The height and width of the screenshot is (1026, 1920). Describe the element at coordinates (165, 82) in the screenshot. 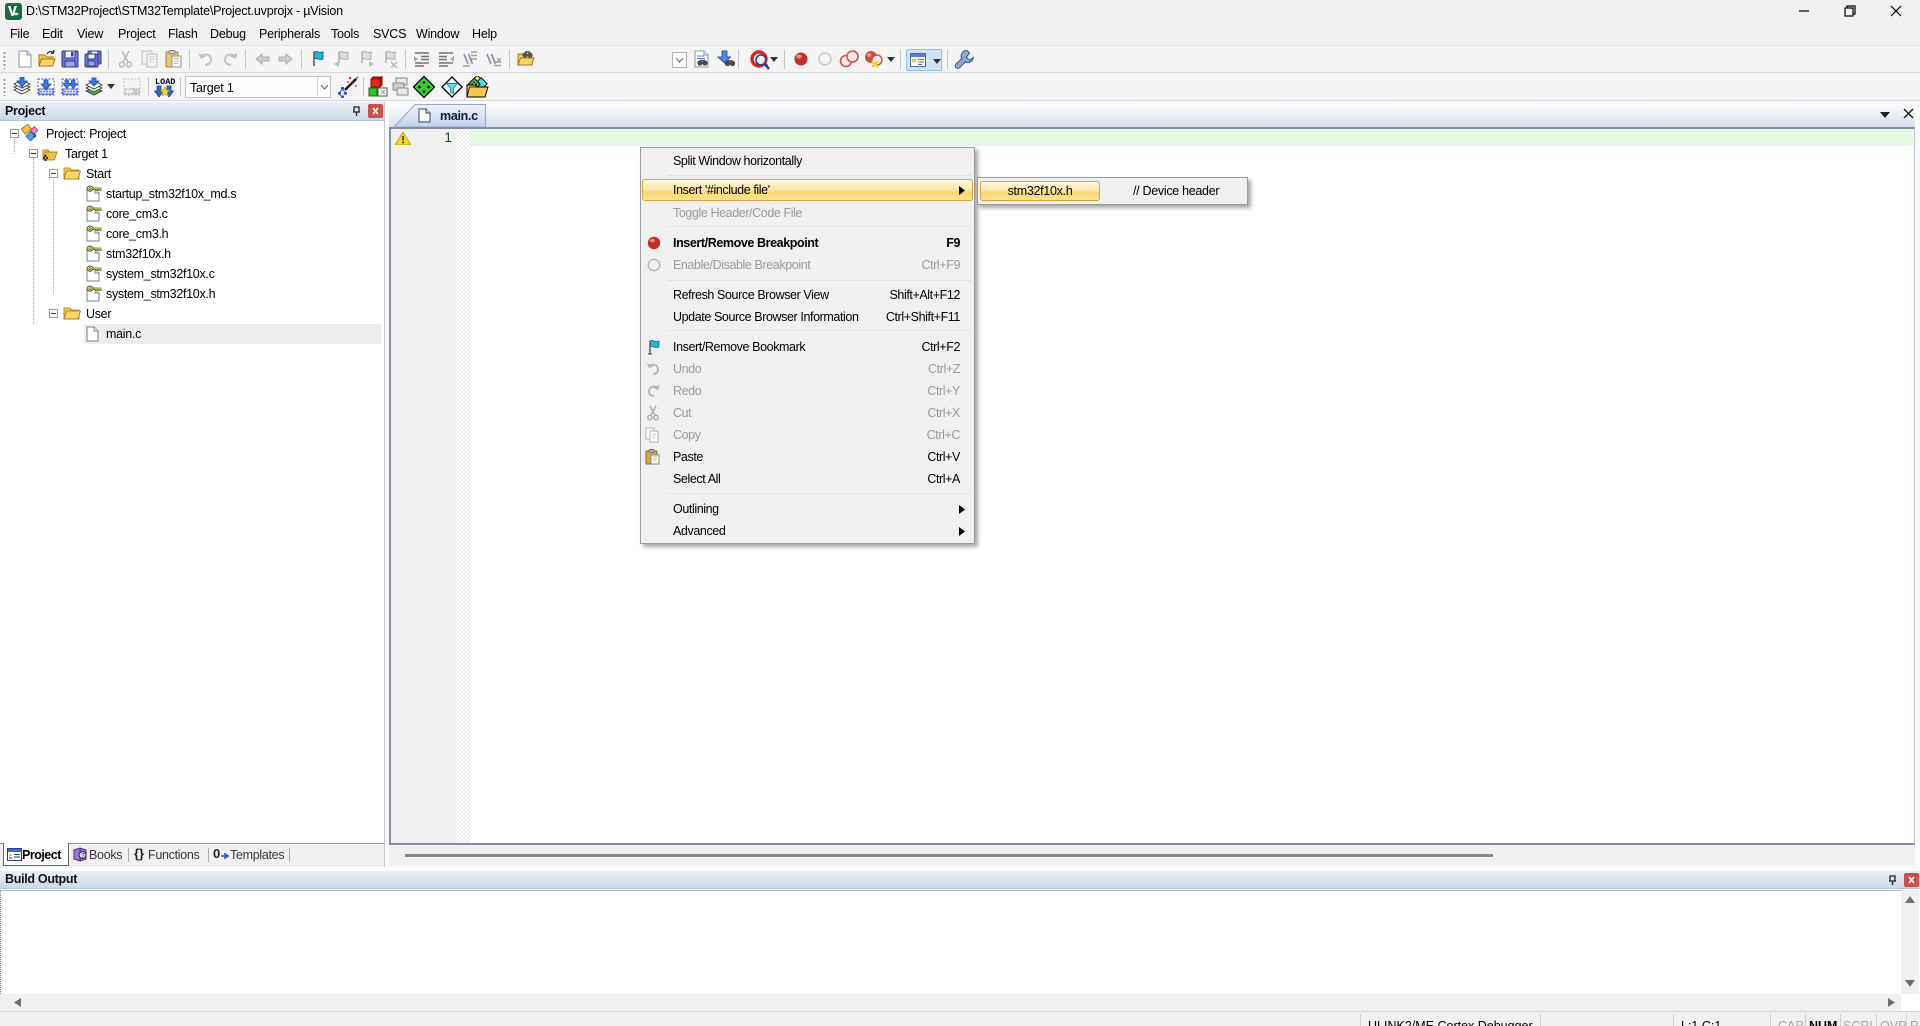

I see `svg-text: LOAD` at that location.